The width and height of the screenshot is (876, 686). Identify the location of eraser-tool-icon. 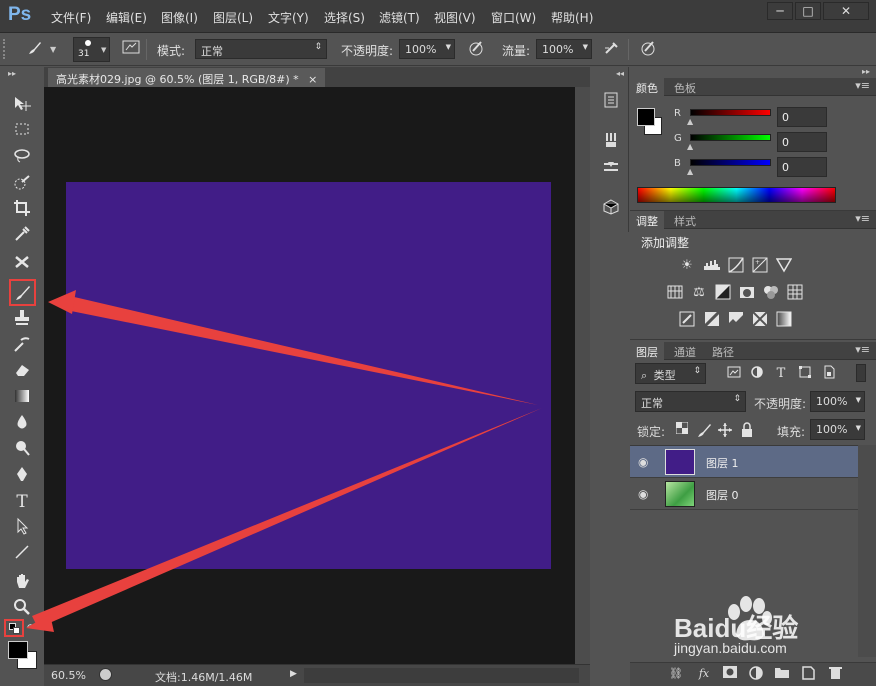
(22, 372).